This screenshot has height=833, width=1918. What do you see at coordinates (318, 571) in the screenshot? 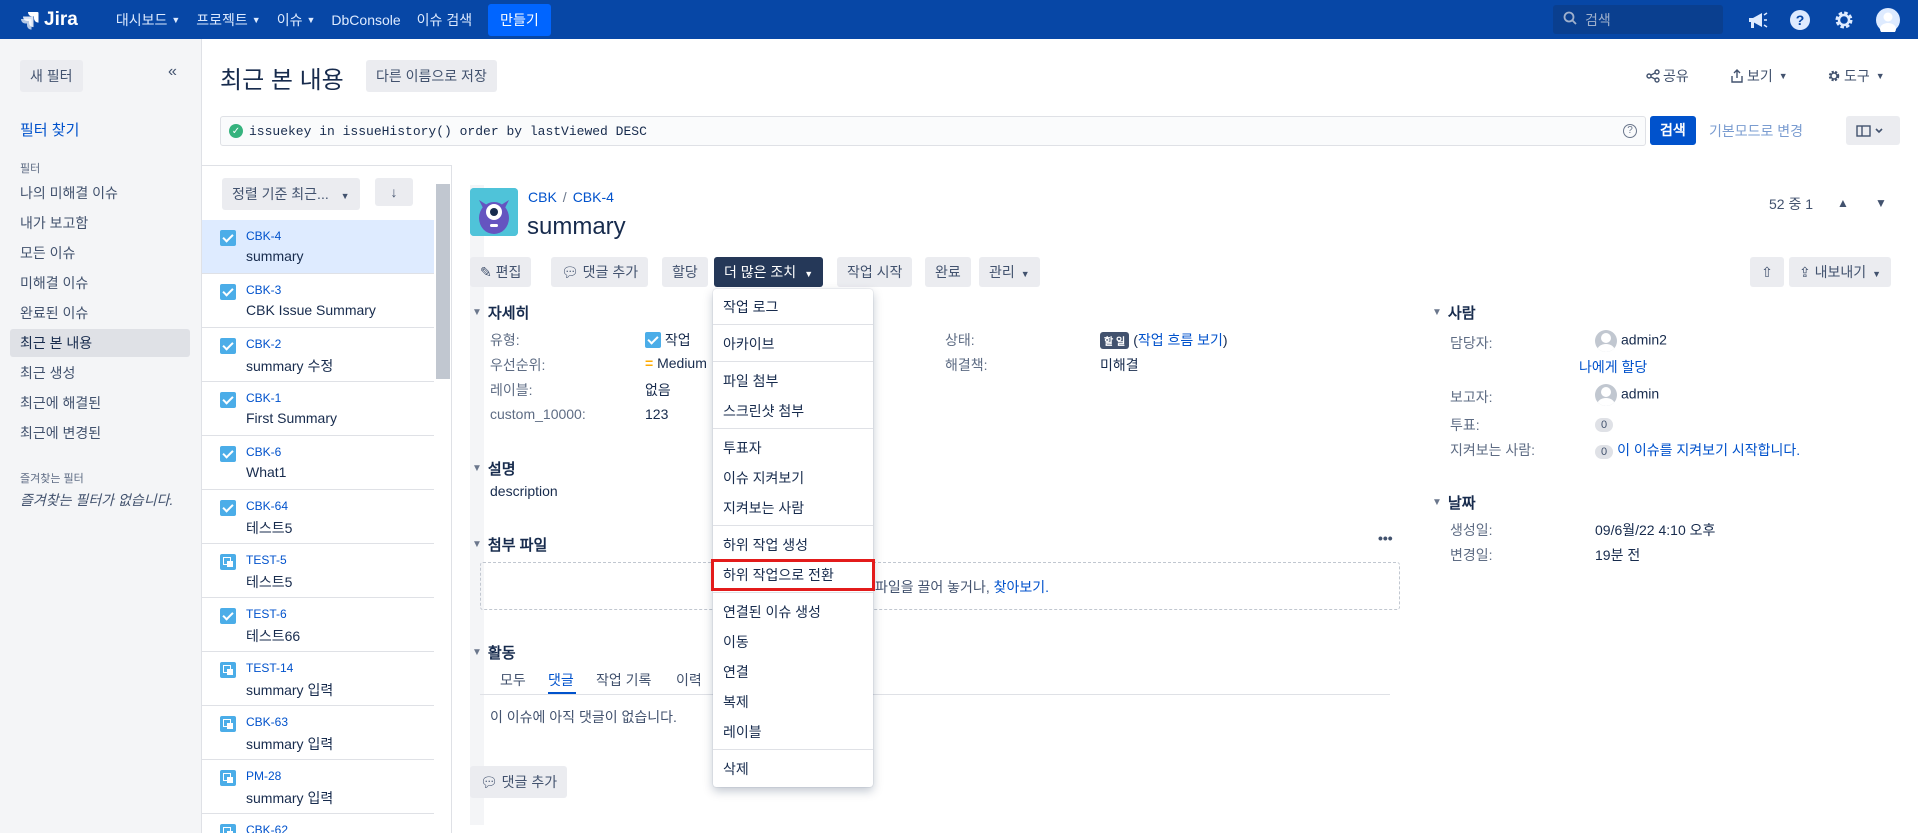
I see `issue-list-row: TEST-5 테스트5` at bounding box center [318, 571].